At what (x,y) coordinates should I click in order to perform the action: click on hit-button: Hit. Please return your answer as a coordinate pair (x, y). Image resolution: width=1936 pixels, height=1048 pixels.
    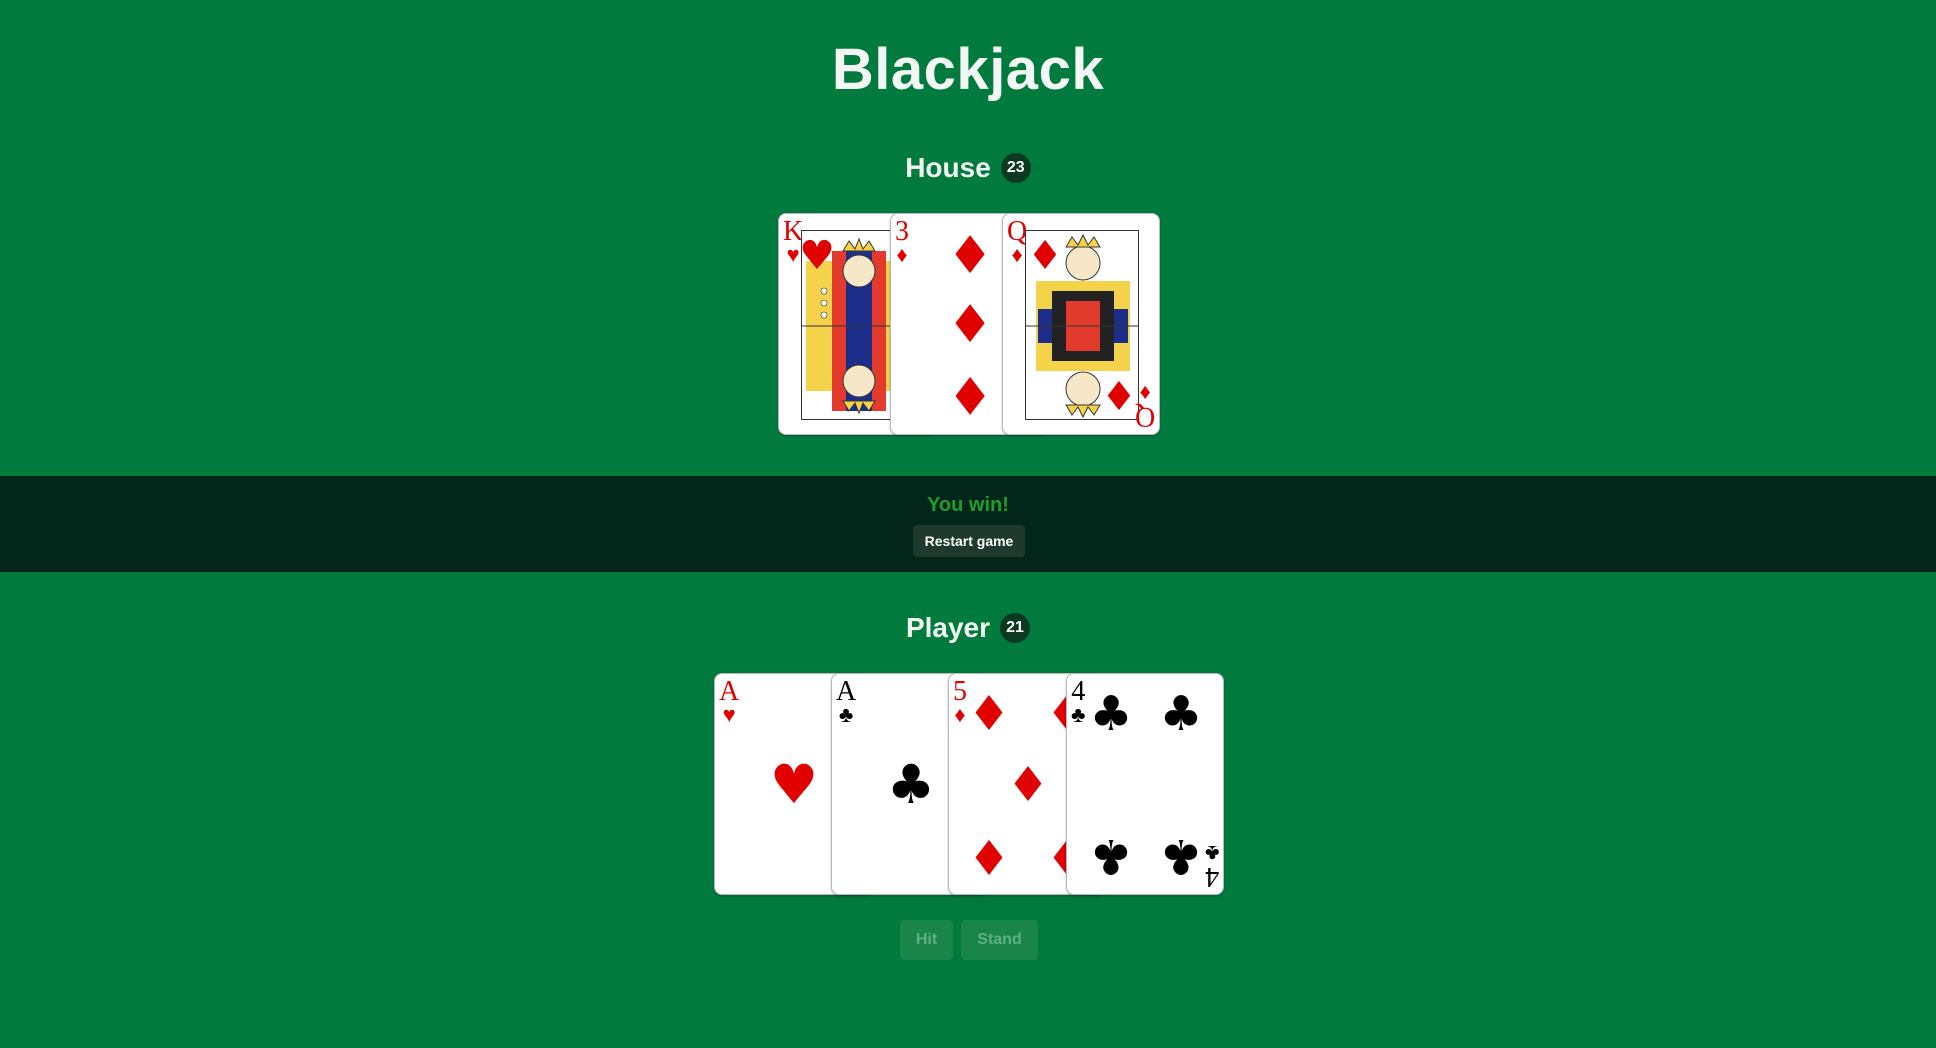
    Looking at the image, I should click on (926, 940).